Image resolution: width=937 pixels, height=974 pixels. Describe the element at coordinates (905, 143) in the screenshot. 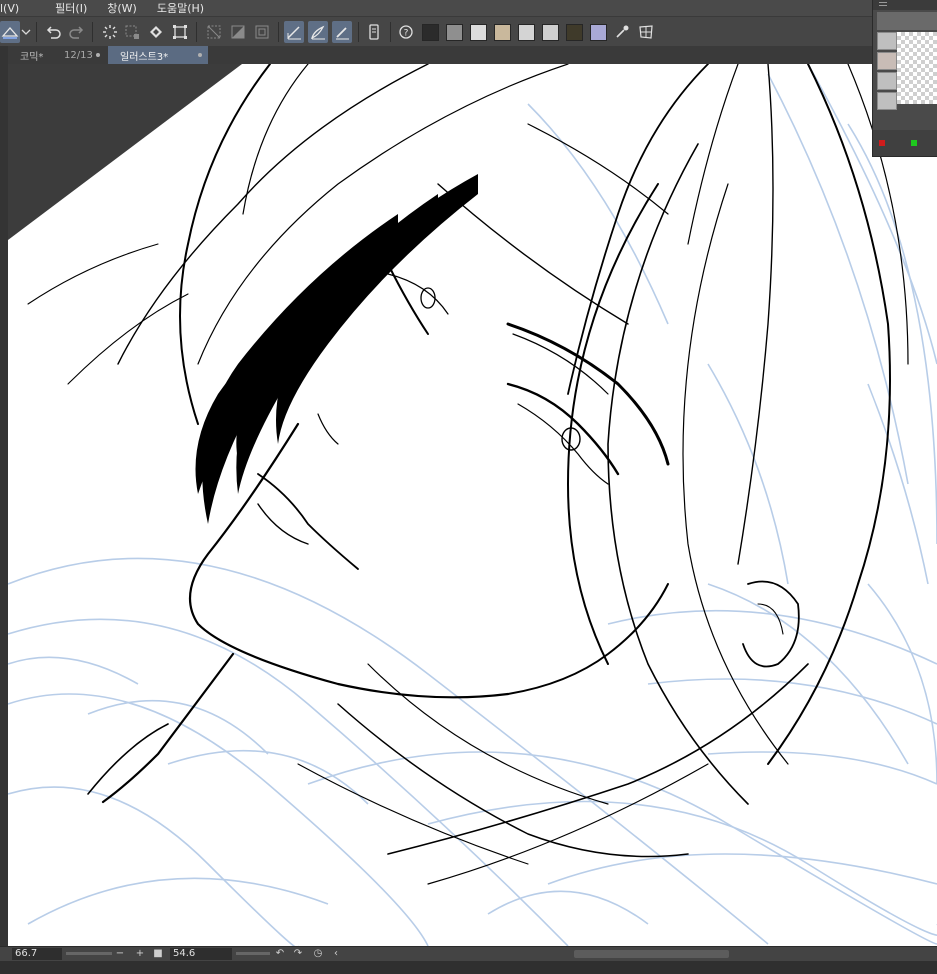

I see `panel-footer` at that location.